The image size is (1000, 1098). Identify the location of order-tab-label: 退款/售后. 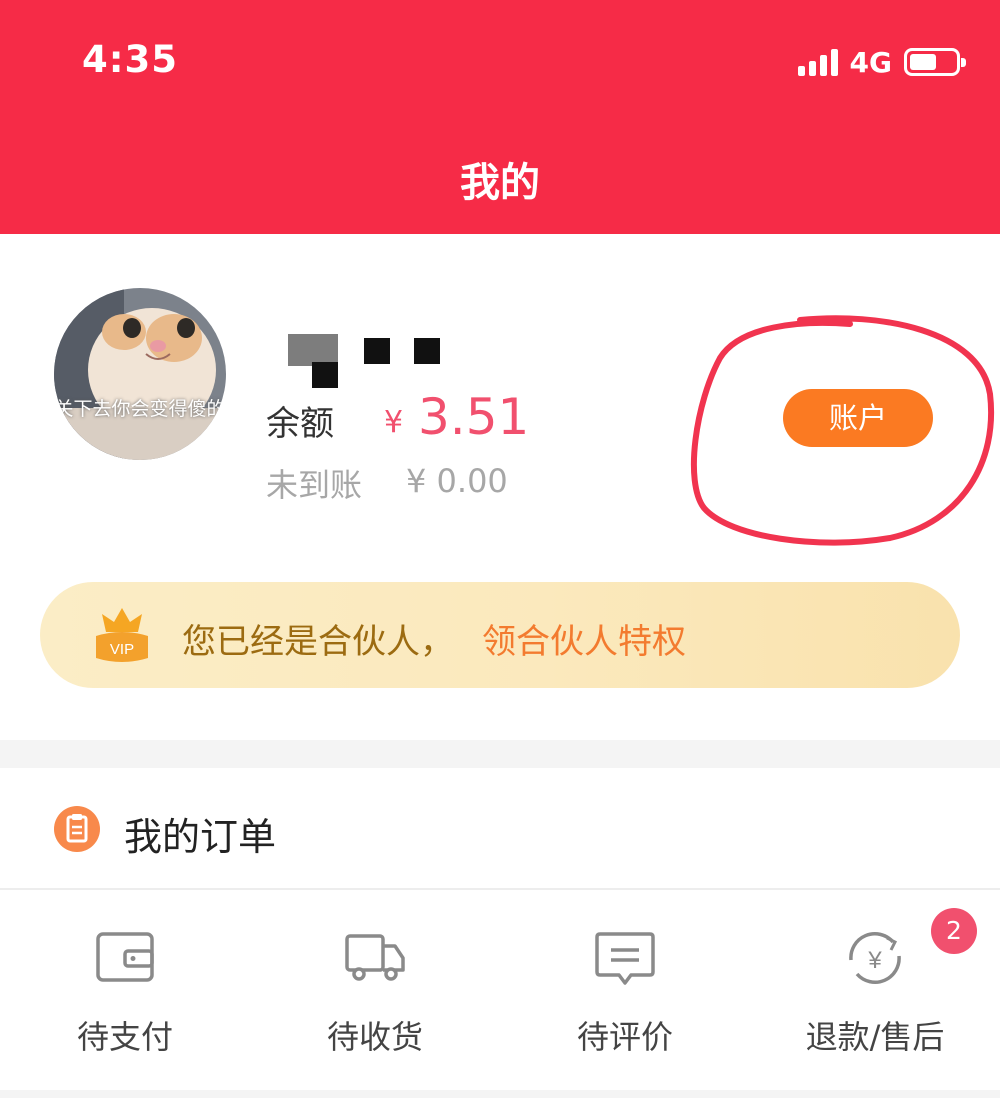
(875, 1037).